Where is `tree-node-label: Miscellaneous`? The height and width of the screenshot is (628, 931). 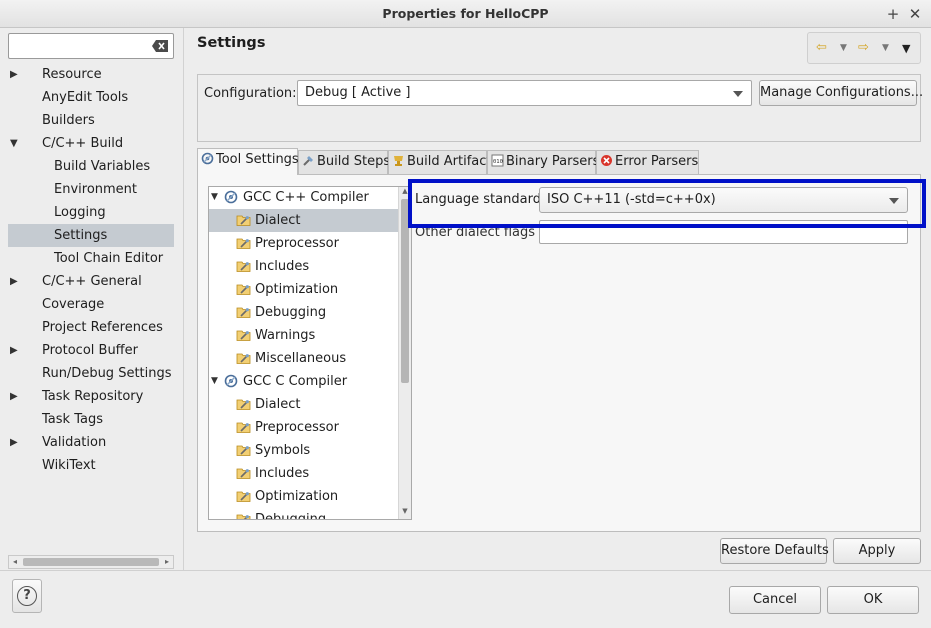
tree-node-label: Miscellaneous is located at coordinates (301, 358).